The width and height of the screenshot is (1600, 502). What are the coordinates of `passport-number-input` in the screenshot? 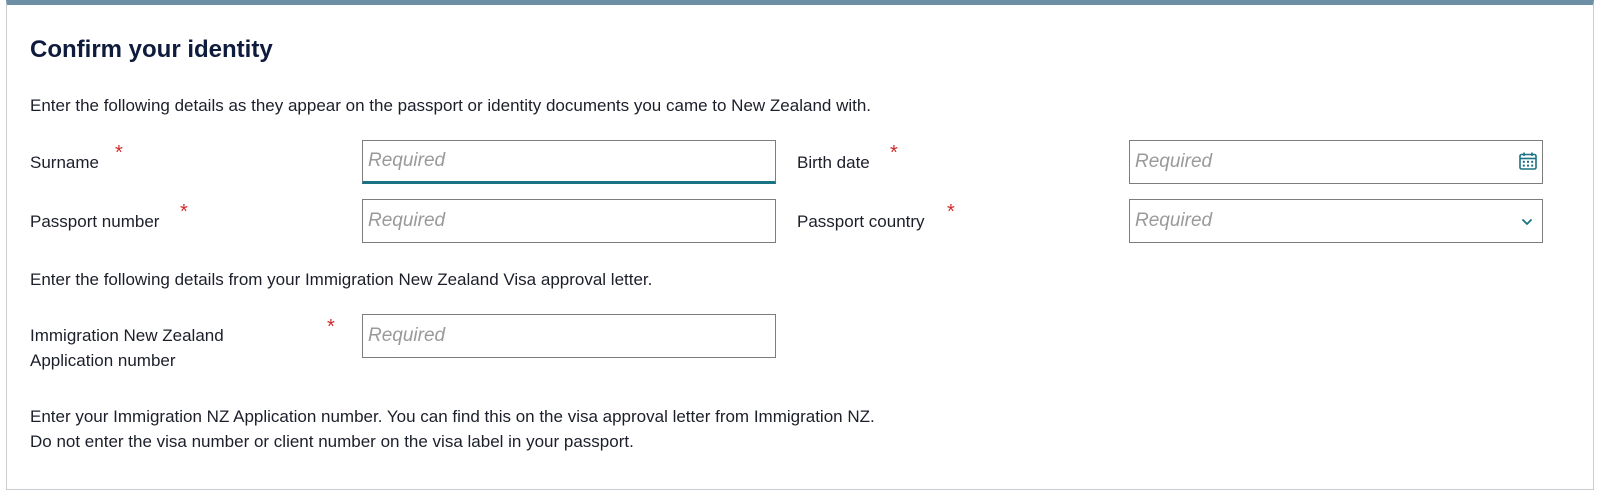 It's located at (569, 221).